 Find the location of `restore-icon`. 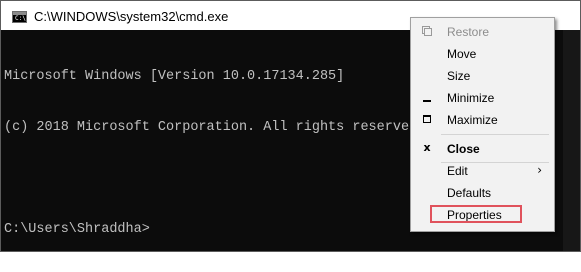

restore-icon is located at coordinates (427, 31).